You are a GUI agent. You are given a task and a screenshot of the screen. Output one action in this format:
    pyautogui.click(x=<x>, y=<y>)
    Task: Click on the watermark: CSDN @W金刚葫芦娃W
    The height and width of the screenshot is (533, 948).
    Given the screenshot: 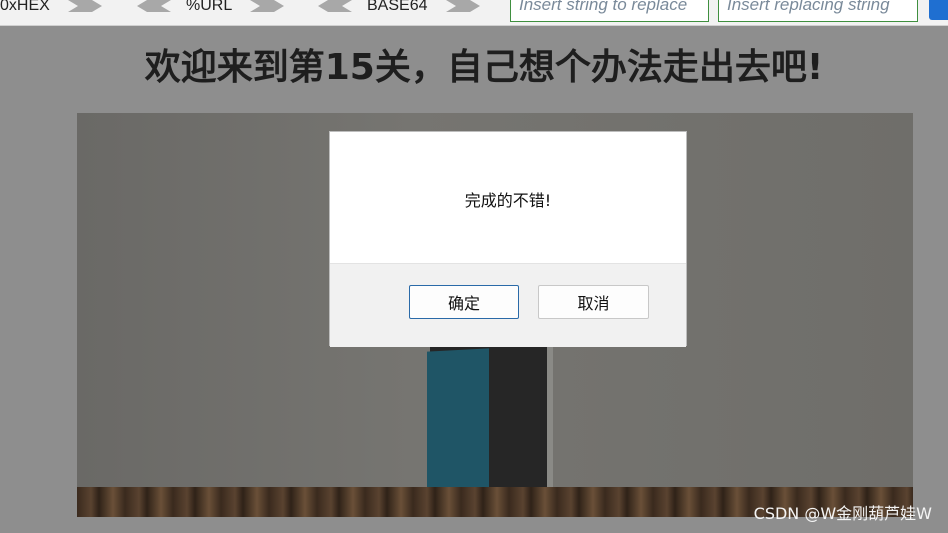 What is the action you would take?
    pyautogui.click(x=842, y=513)
    